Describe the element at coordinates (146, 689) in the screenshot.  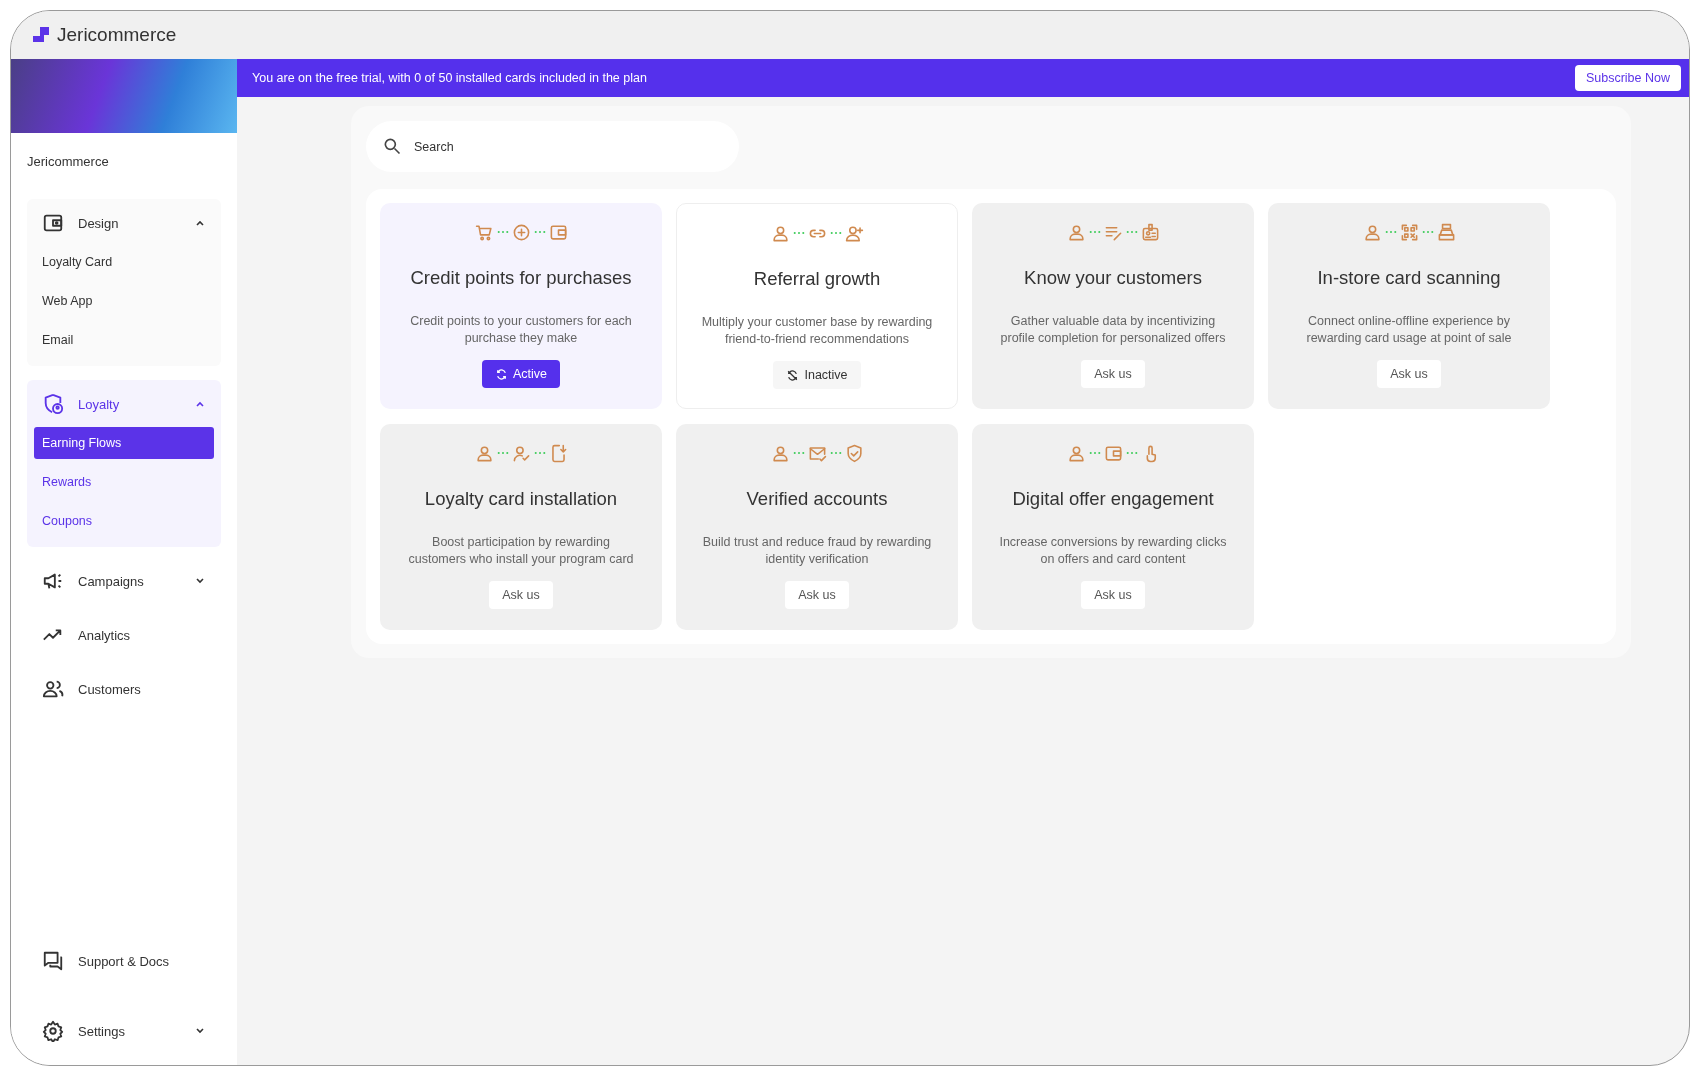
I see `nav-item: Customers` at that location.